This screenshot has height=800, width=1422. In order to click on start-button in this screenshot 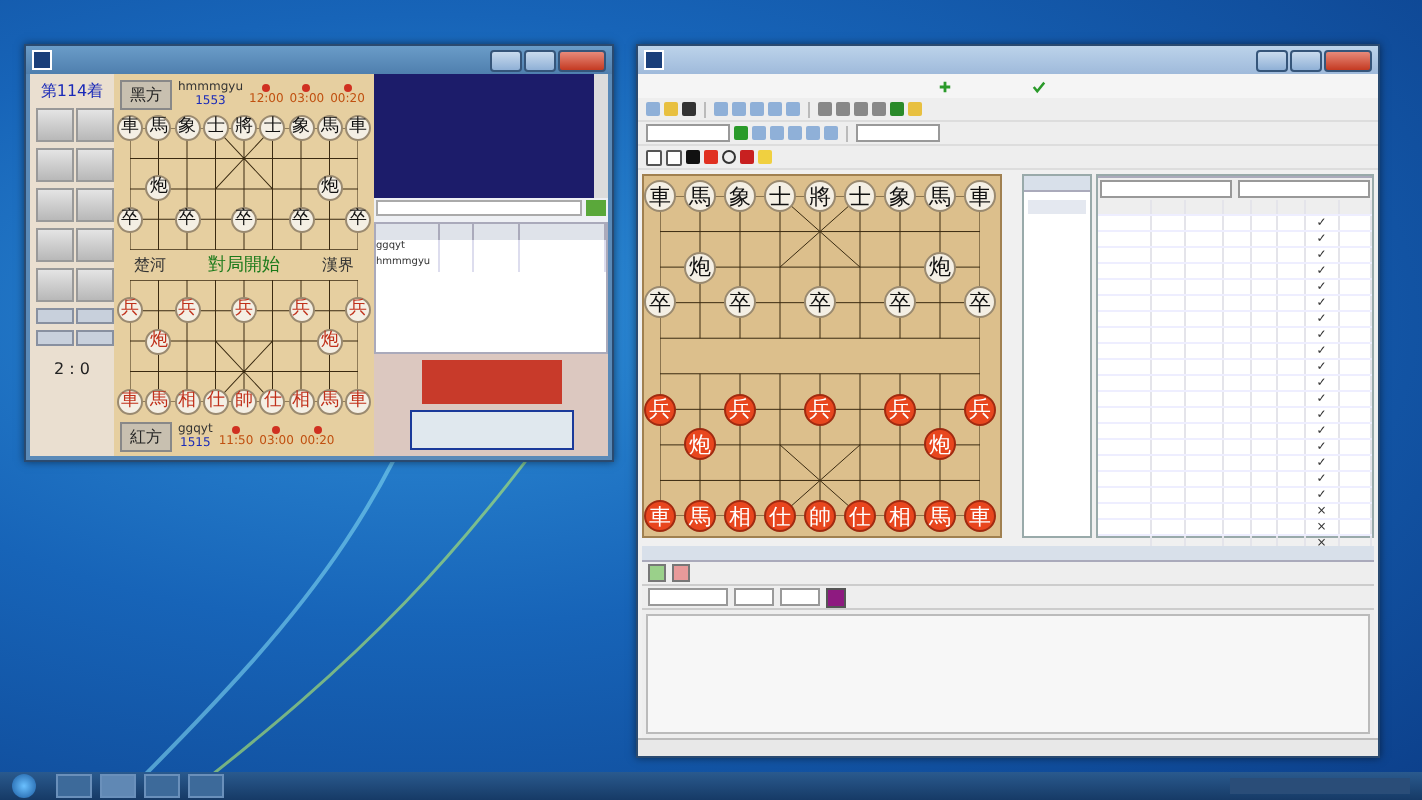, I will do `click(24, 786)`.